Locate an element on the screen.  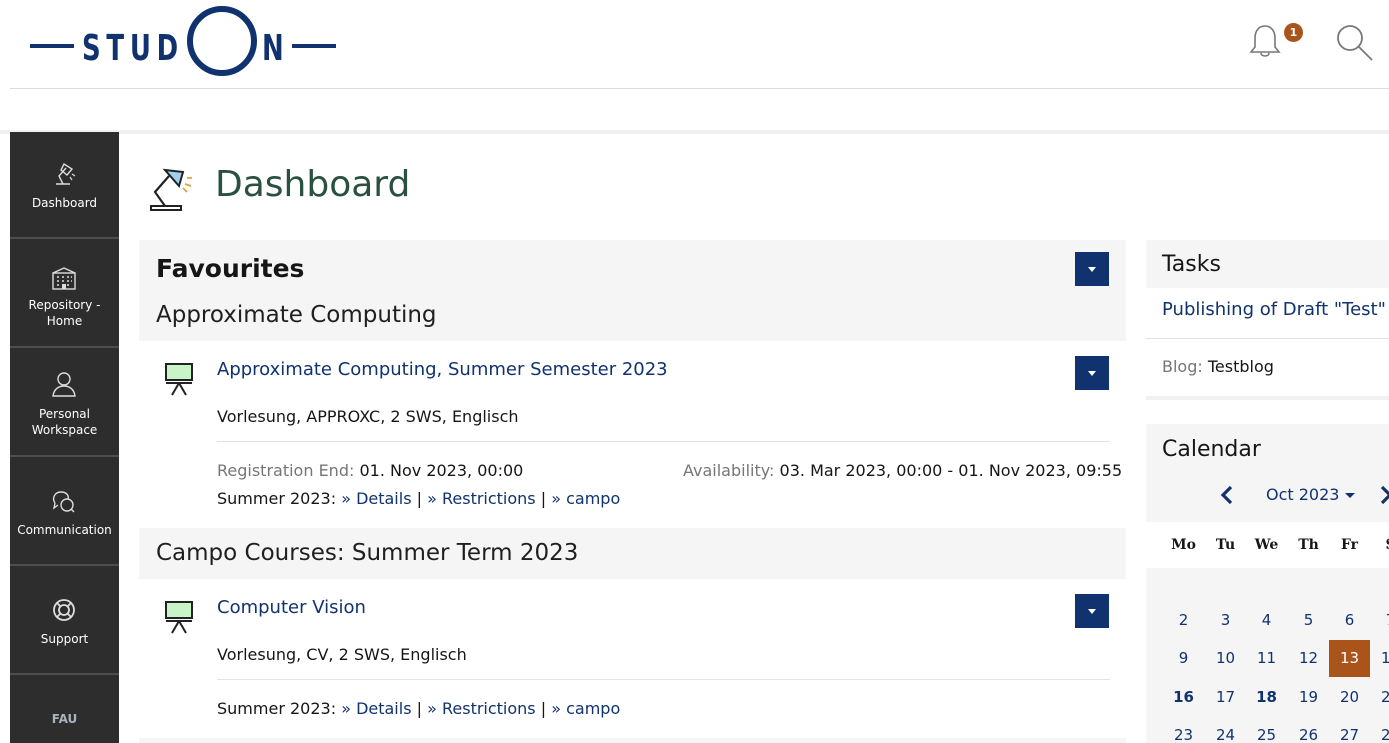
dashboard-lamp-icon is located at coordinates (171, 189).